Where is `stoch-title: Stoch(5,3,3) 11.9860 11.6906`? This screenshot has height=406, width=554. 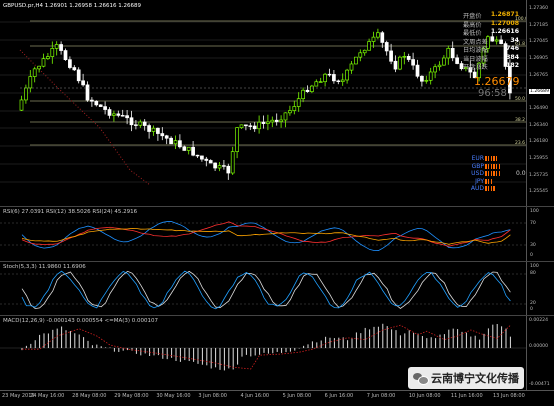
stoch-title: Stoch(5,3,3) 11.9860 11.6906 is located at coordinates (44, 267).